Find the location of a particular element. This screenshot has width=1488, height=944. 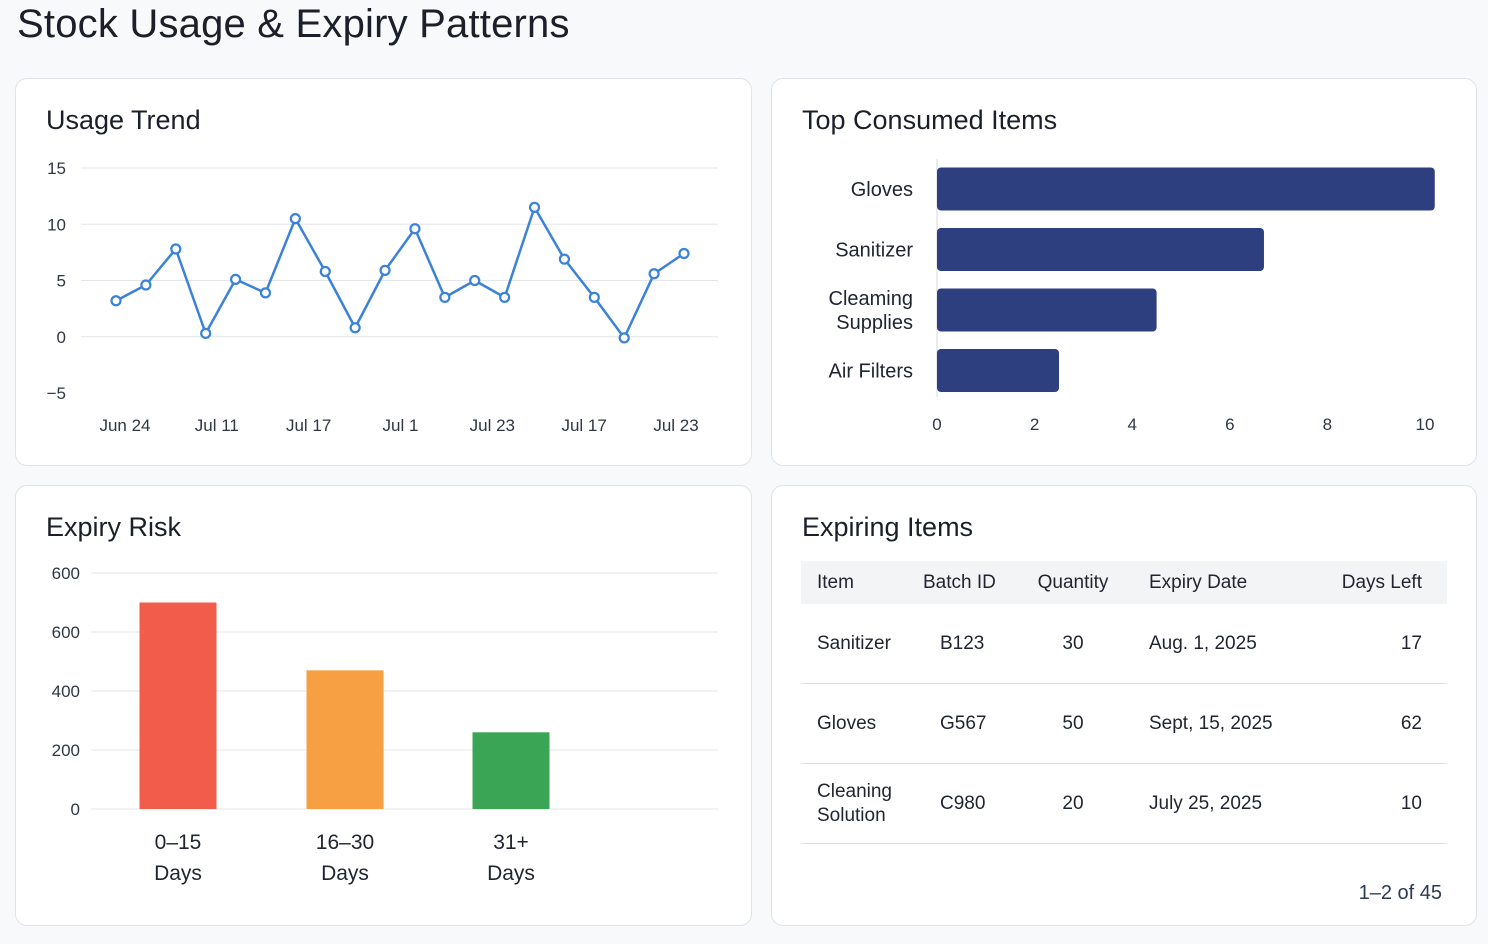

category-label: Cleaming is located at coordinates (871, 299).